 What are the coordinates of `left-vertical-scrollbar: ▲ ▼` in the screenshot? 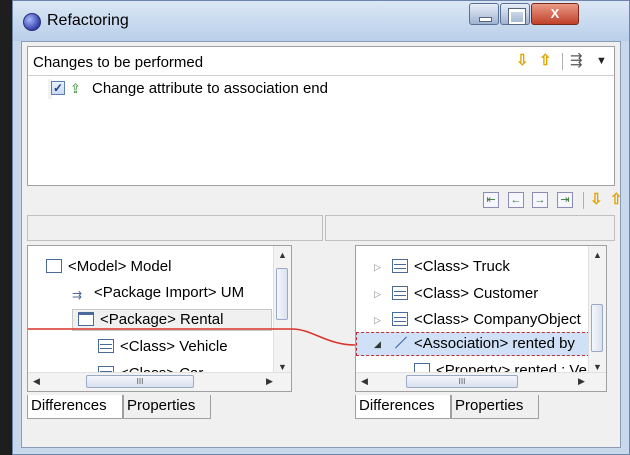 It's located at (282, 310).